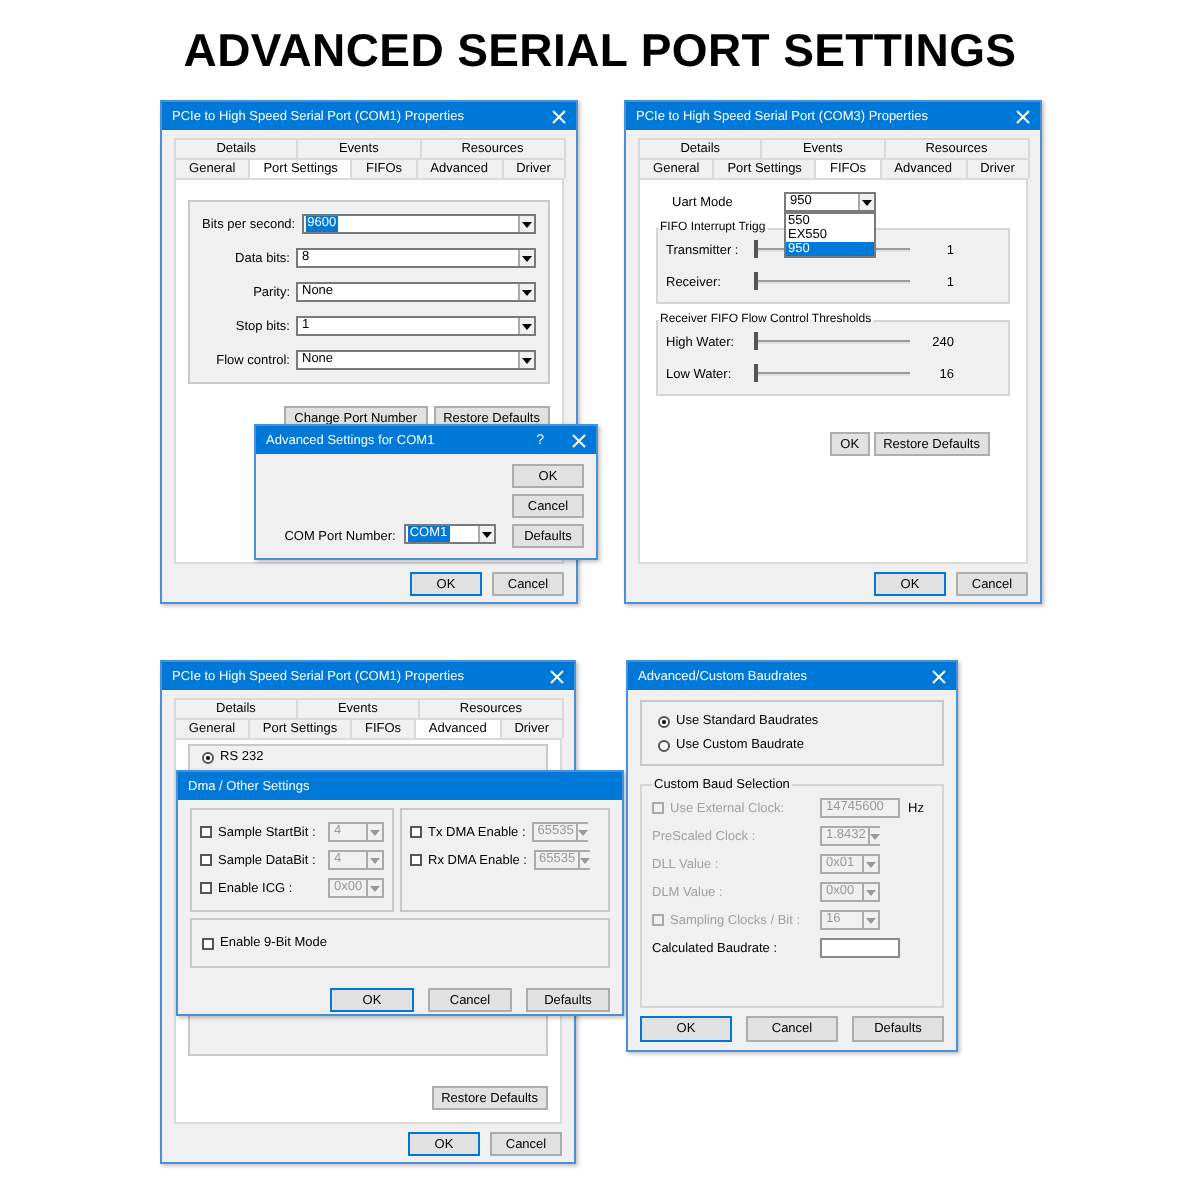 The width and height of the screenshot is (1200, 1200). I want to click on page-heading: ADVANCED SERIAL PORT SETTINGS, so click(600, 50).